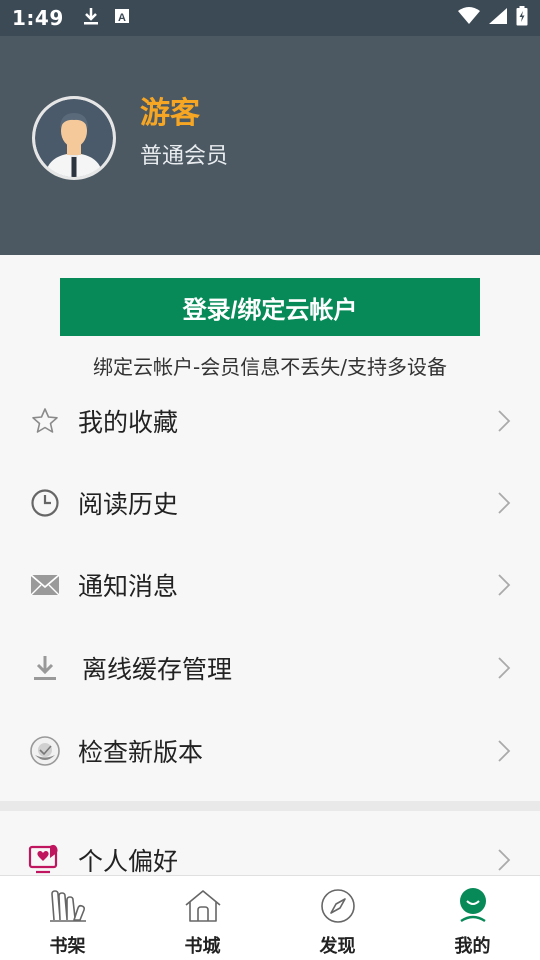 The image size is (540, 960). I want to click on menu-item-label: 我的收藏, so click(128, 422).